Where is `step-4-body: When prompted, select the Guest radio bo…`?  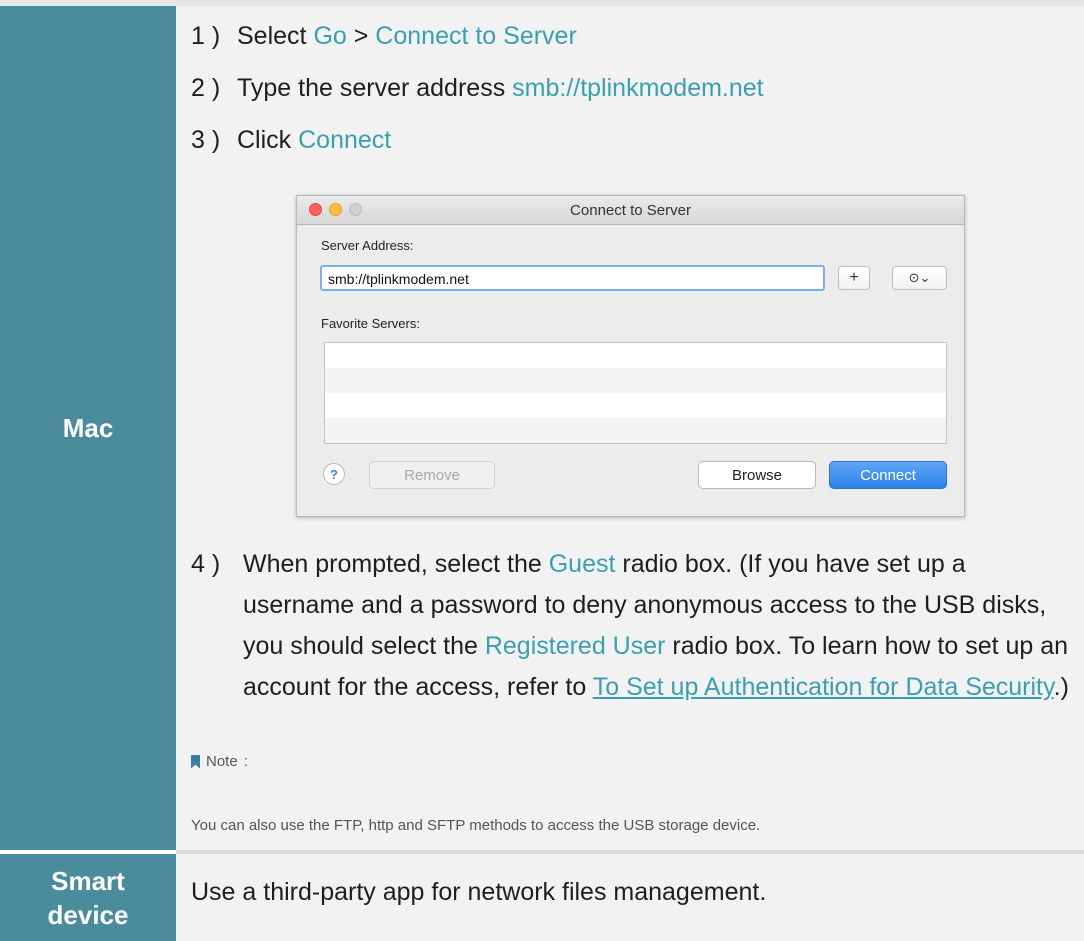
step-4-body: When prompted, select the Guest radio bo… is located at coordinates (662, 626).